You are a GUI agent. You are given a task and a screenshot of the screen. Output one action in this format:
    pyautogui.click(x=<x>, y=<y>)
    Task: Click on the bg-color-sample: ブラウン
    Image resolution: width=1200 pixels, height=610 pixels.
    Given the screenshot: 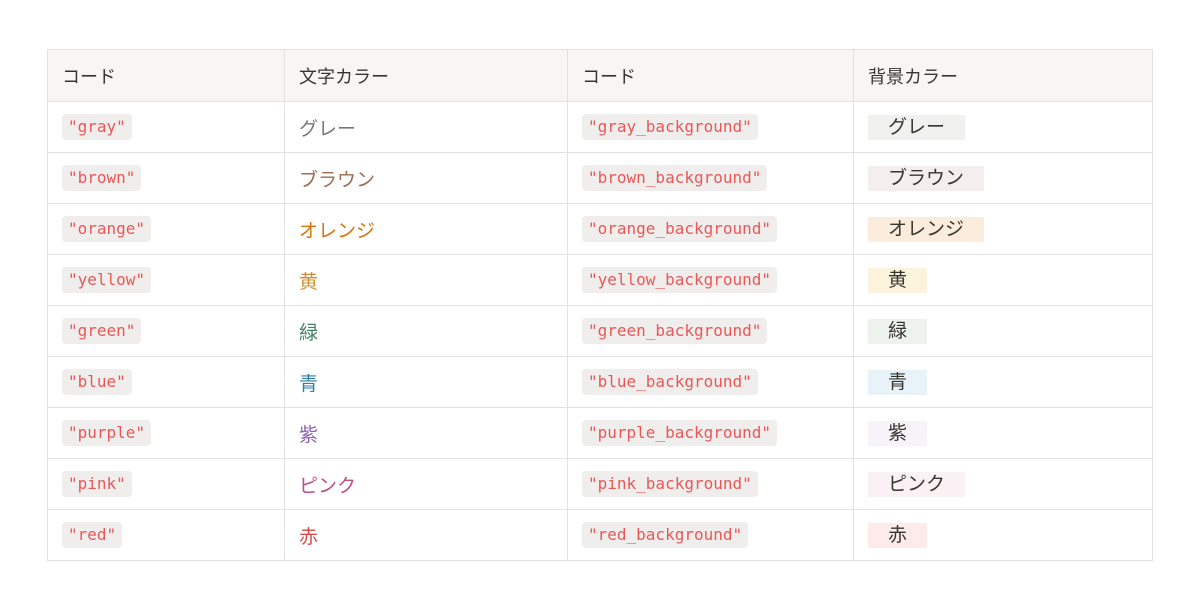 What is the action you would take?
    pyautogui.click(x=926, y=178)
    